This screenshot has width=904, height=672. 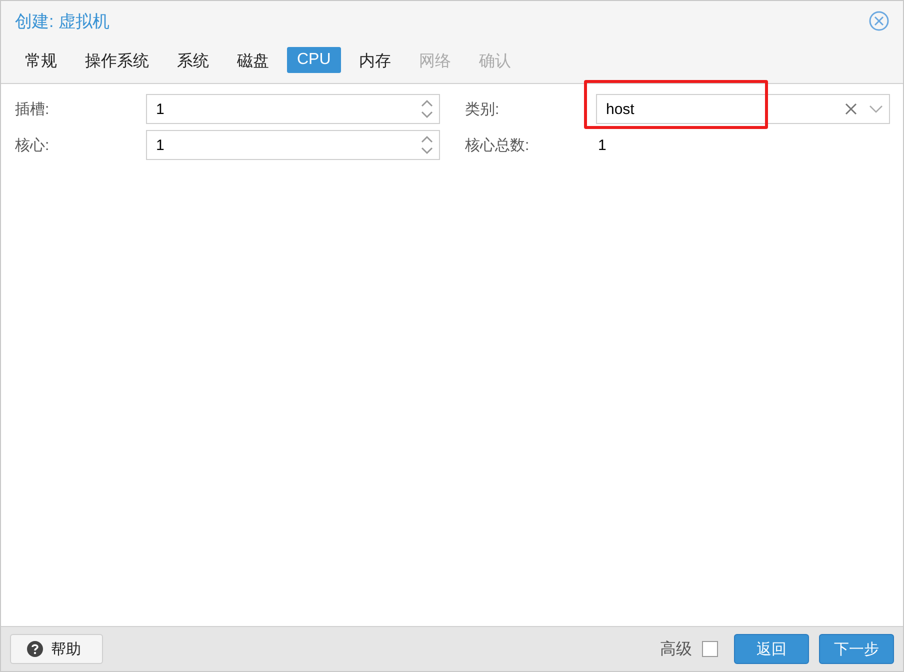 What do you see at coordinates (601, 145) in the screenshot?
I see `field-value: 1` at bounding box center [601, 145].